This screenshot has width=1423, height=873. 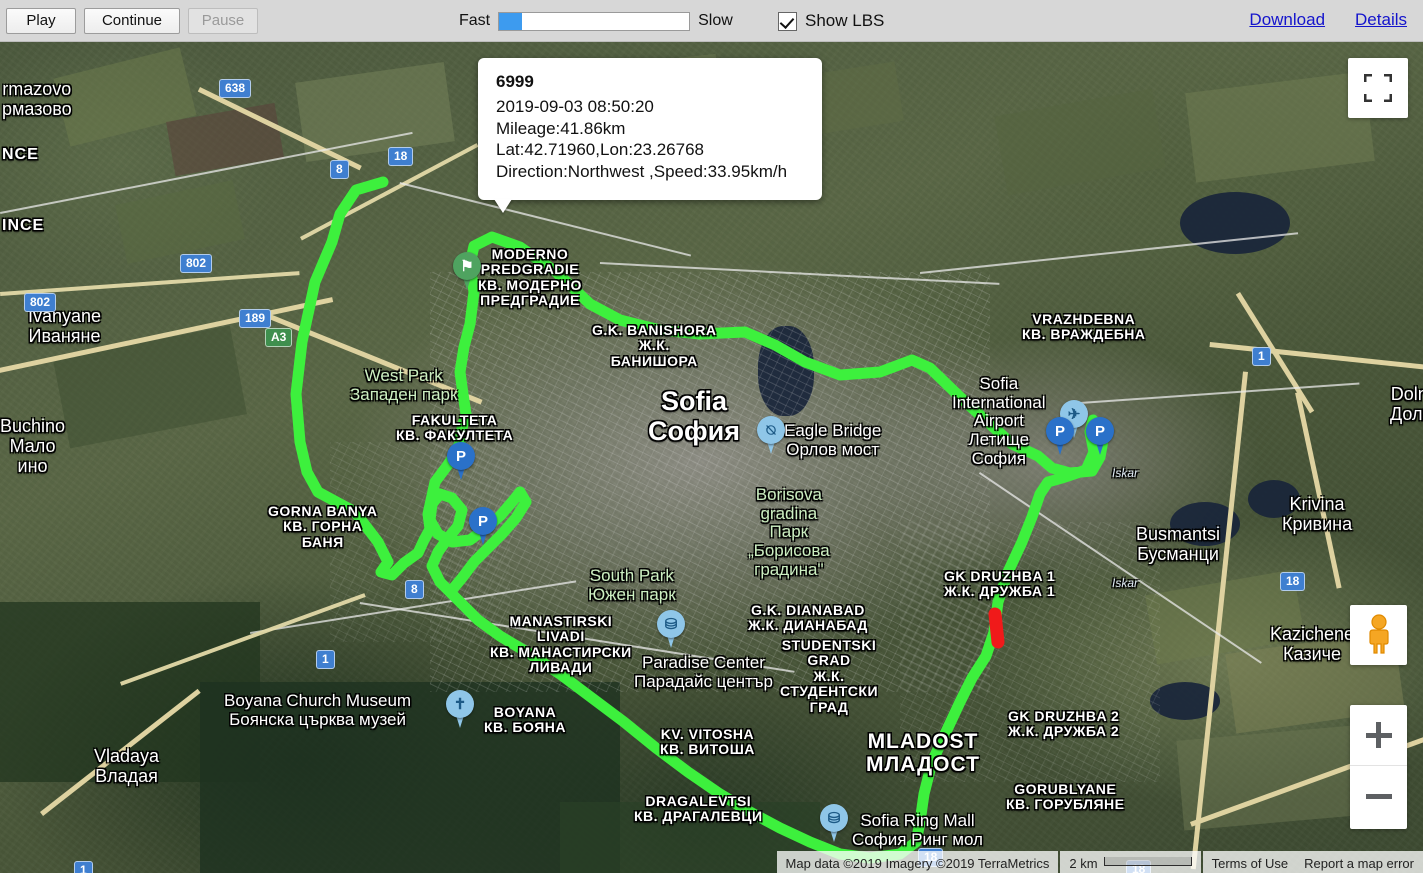 I want to click on street-view-pegman-icon, so click(x=1378, y=634).